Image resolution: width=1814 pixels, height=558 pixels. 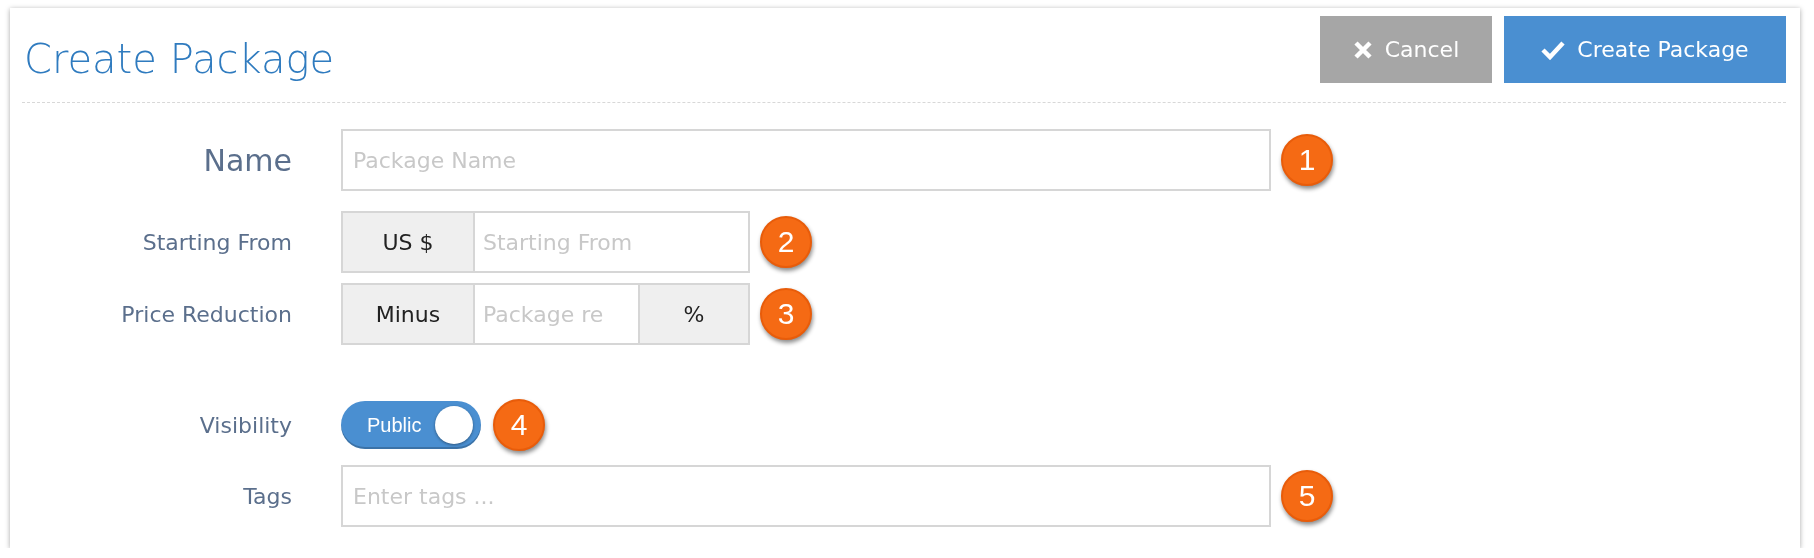 I want to click on field-label: Tags, so click(x=267, y=496).